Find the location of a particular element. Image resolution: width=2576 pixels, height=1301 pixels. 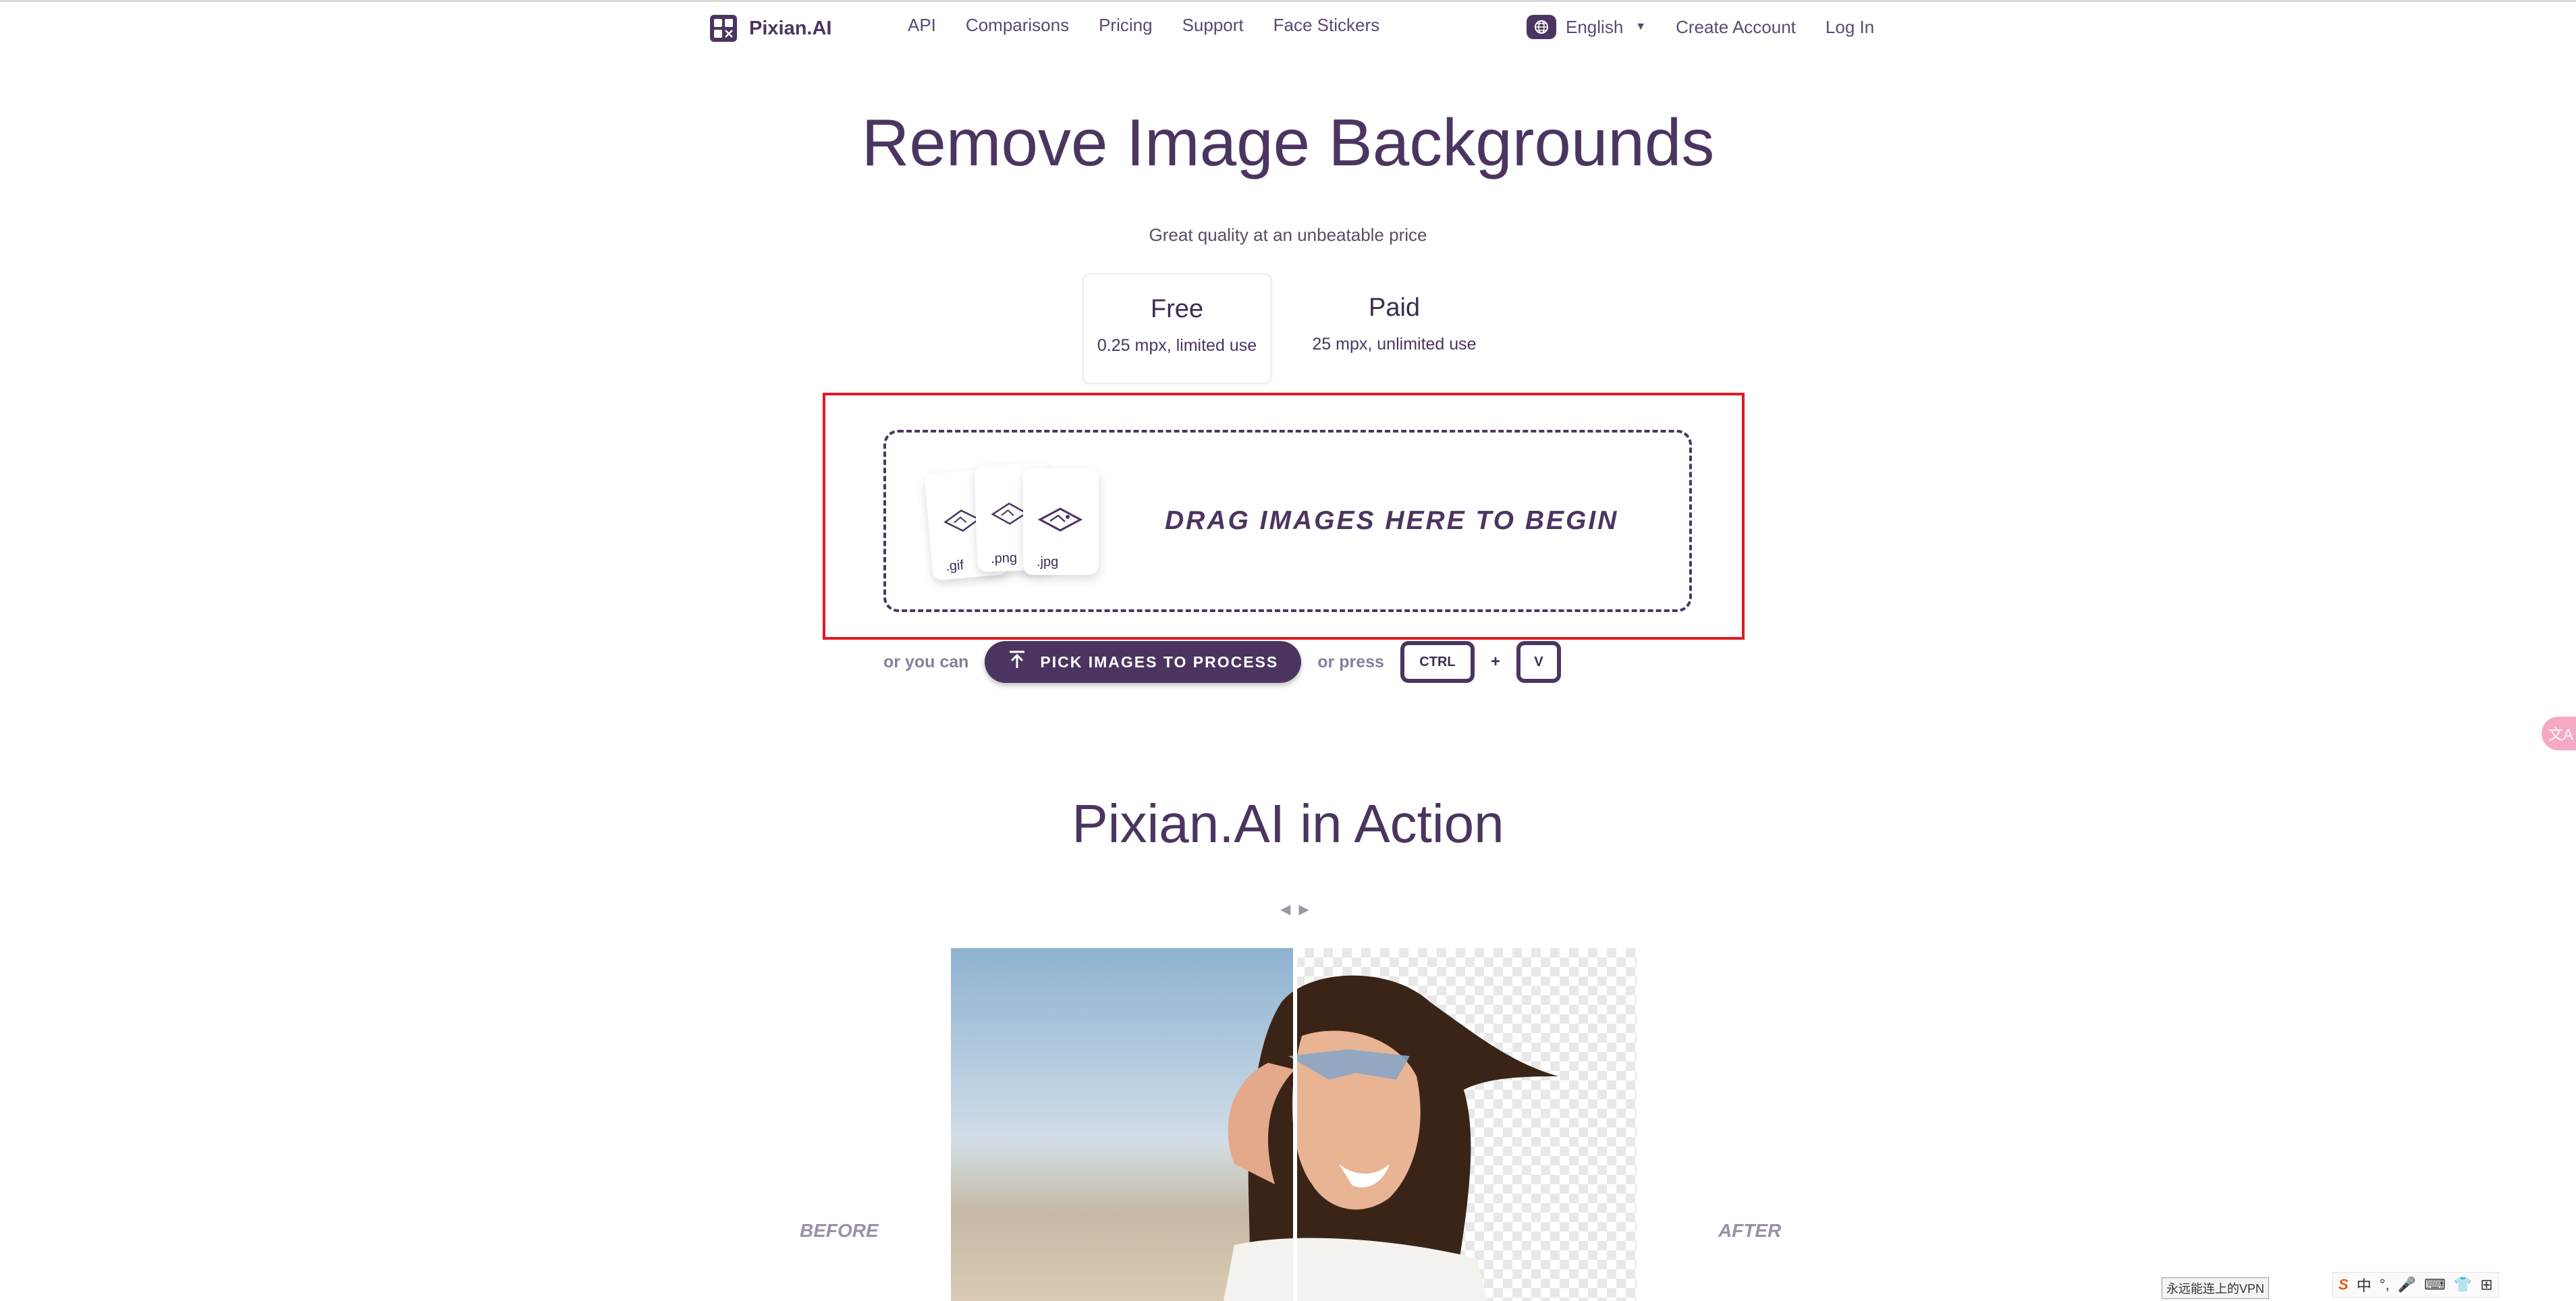

nav-link-face-stickers: Face Stickers is located at coordinates (1326, 25).